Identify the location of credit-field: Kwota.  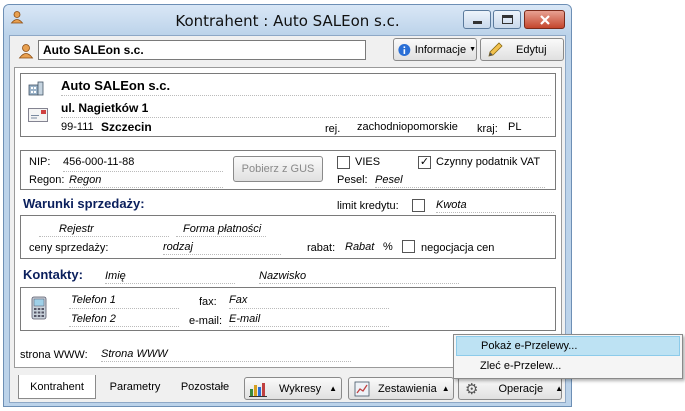
(451, 205).